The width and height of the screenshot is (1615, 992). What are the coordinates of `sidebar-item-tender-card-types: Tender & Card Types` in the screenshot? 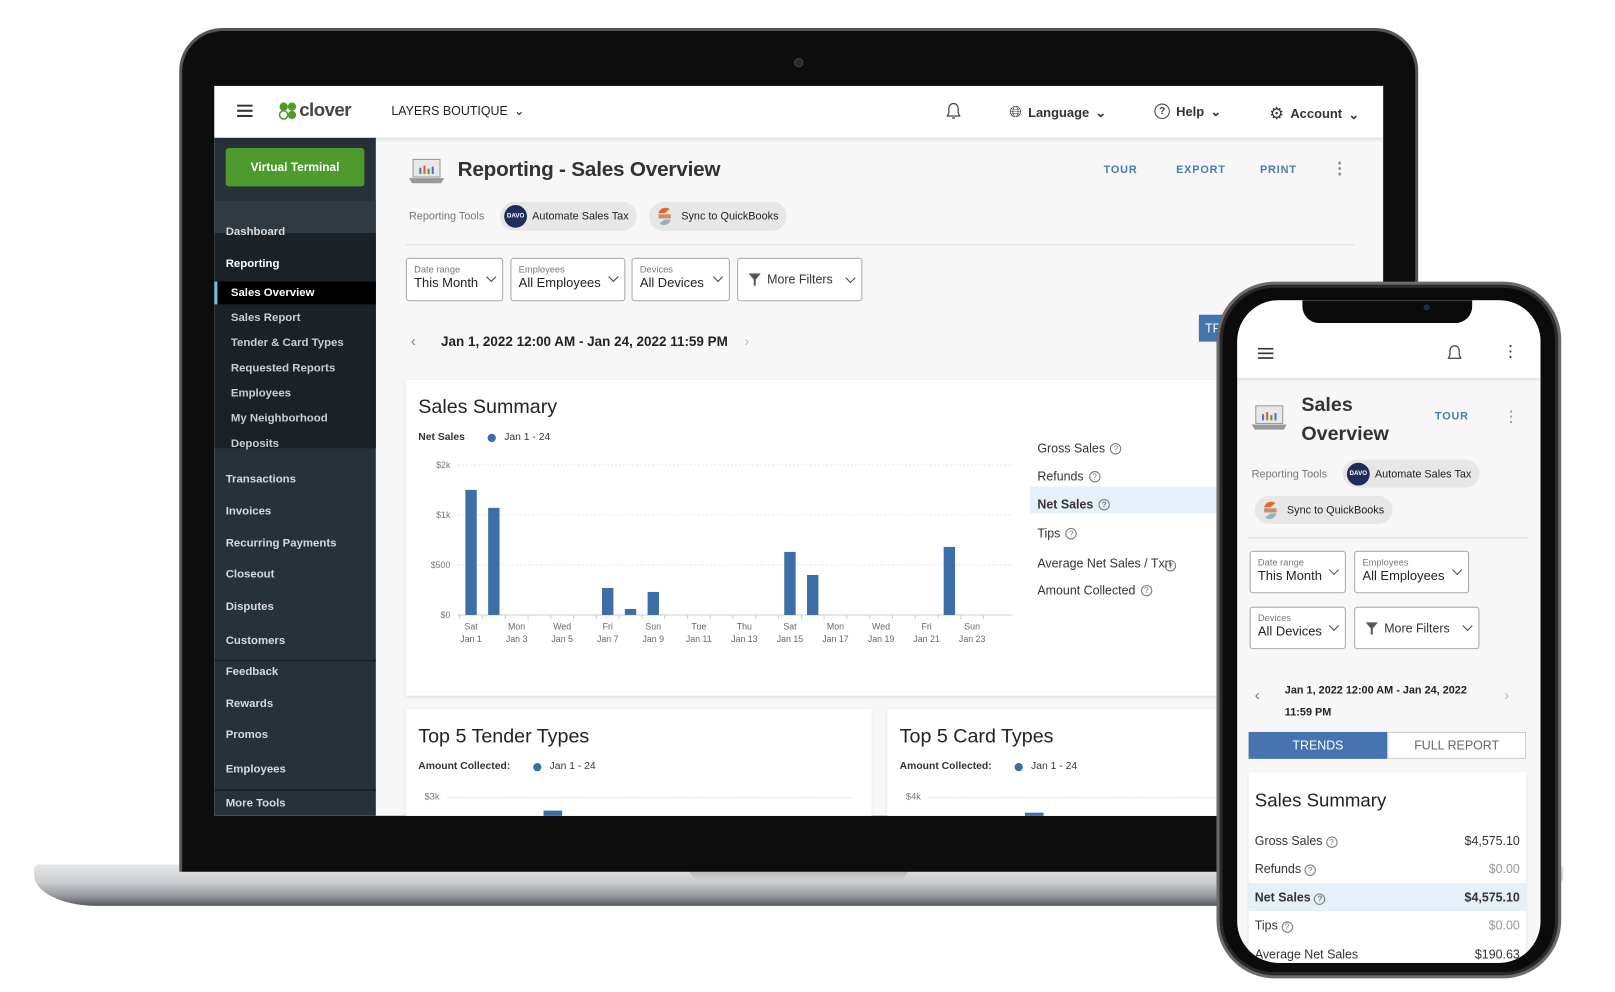 It's located at (295, 342).